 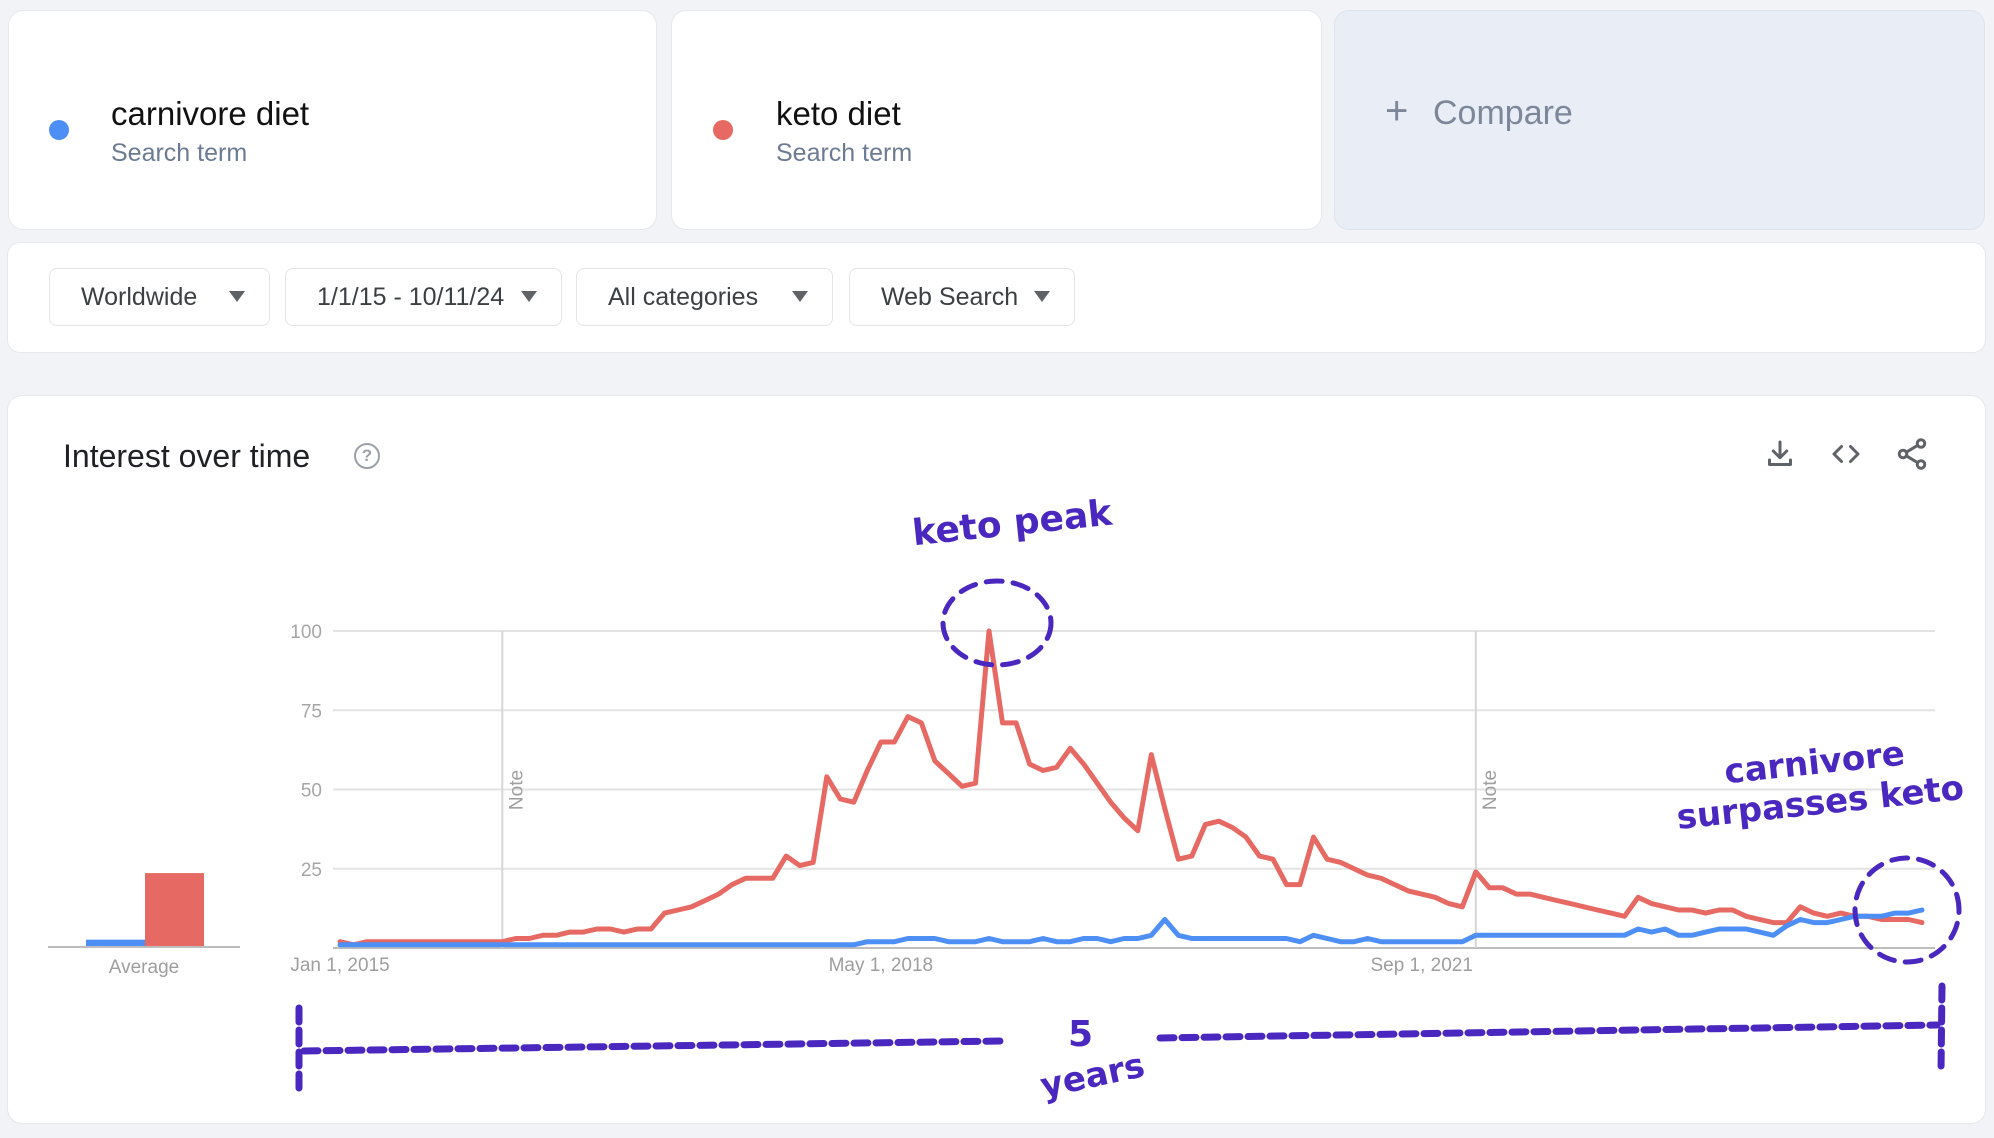 I want to click on embed-icon, so click(x=1846, y=454).